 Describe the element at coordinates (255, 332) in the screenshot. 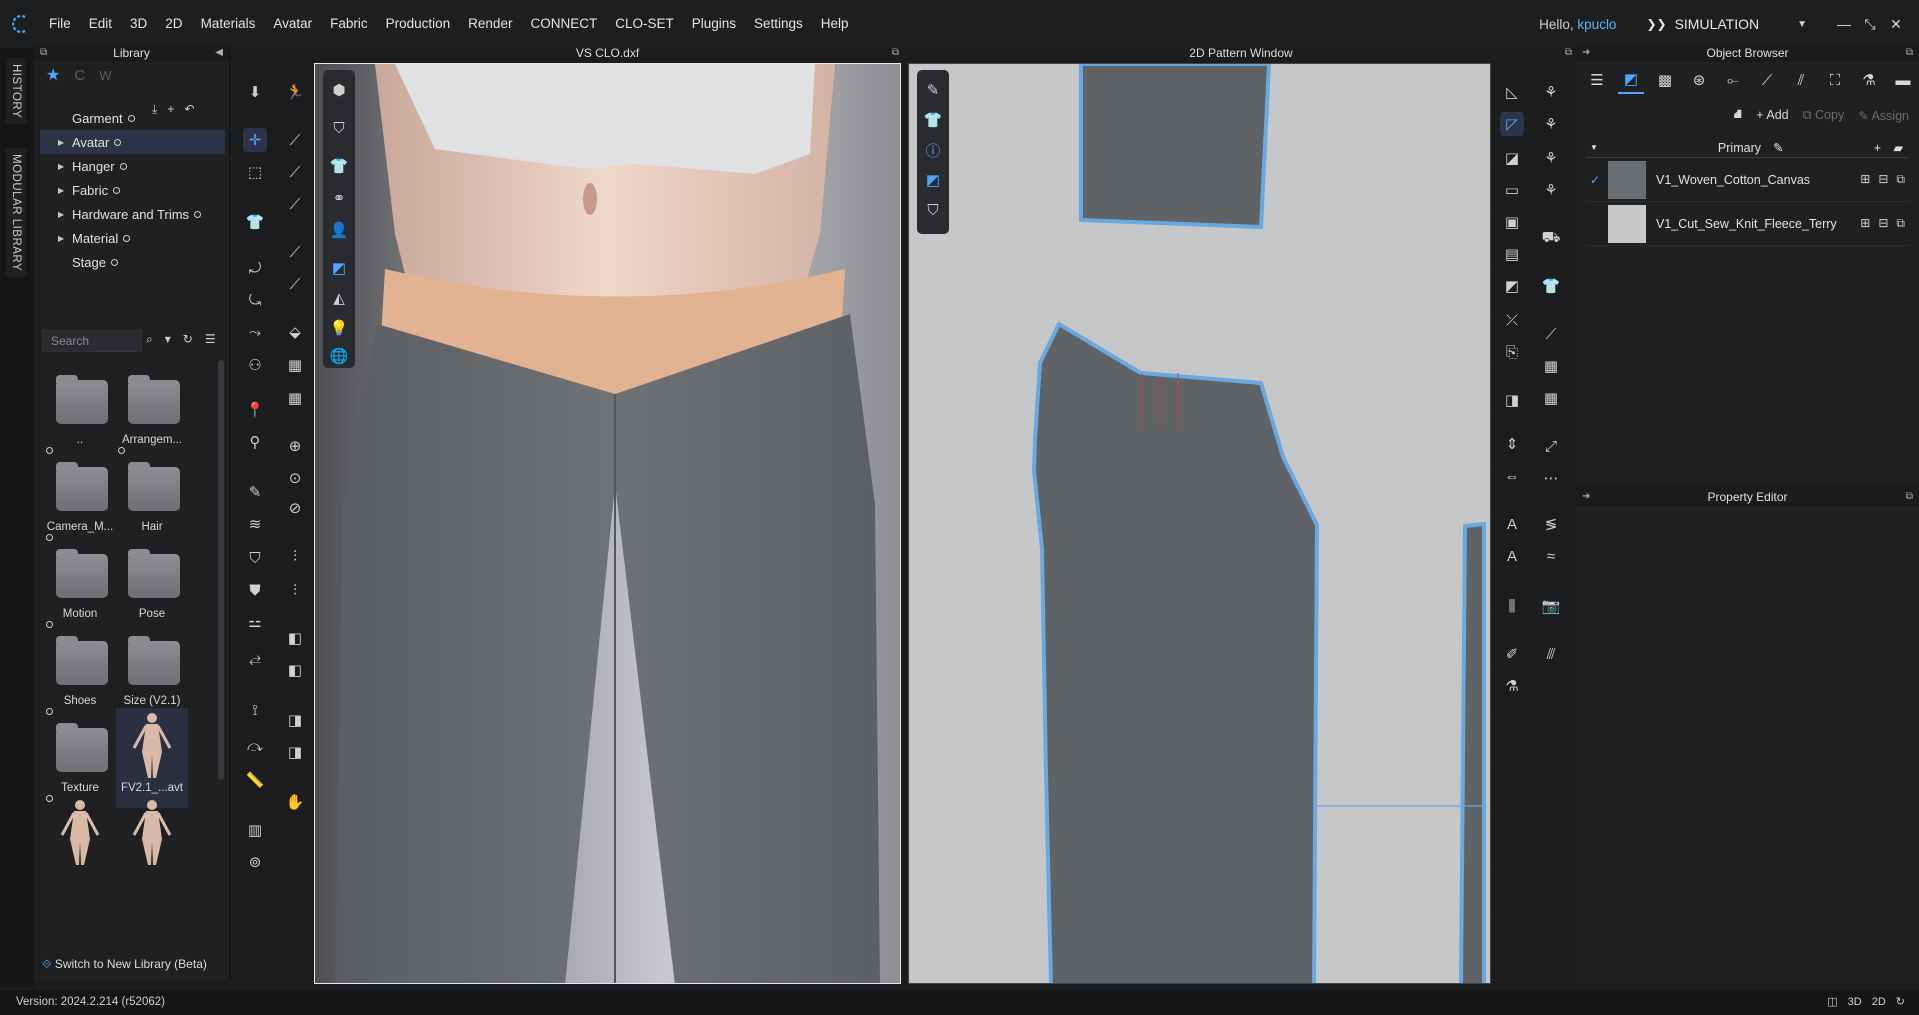

I see `fold-icon: ⤳` at that location.